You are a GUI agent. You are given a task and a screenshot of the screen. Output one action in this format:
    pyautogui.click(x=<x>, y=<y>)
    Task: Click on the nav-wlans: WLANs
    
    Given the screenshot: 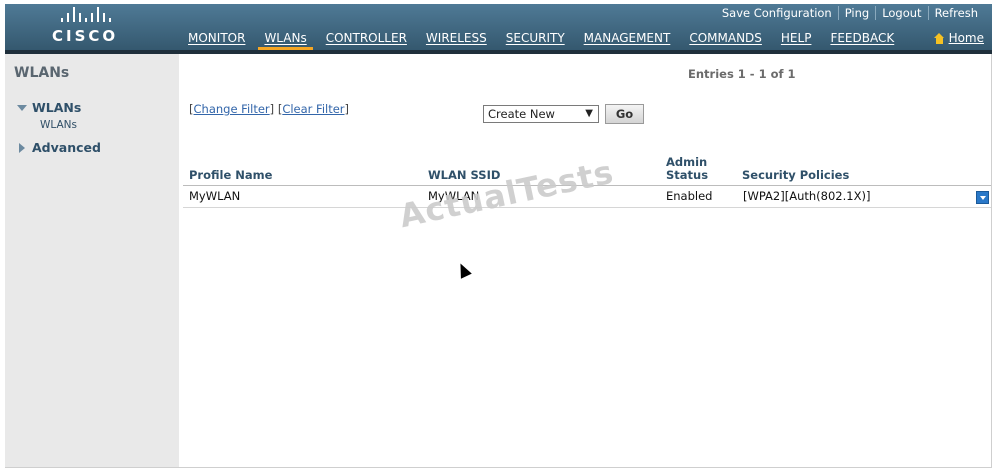 What is the action you would take?
    pyautogui.click(x=285, y=40)
    